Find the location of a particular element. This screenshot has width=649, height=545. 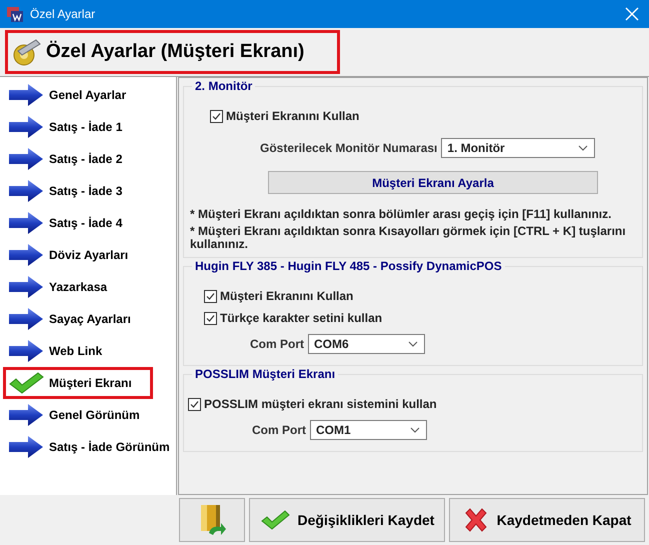

field-label: Gösterilecek Monitör Numarası is located at coordinates (349, 148).